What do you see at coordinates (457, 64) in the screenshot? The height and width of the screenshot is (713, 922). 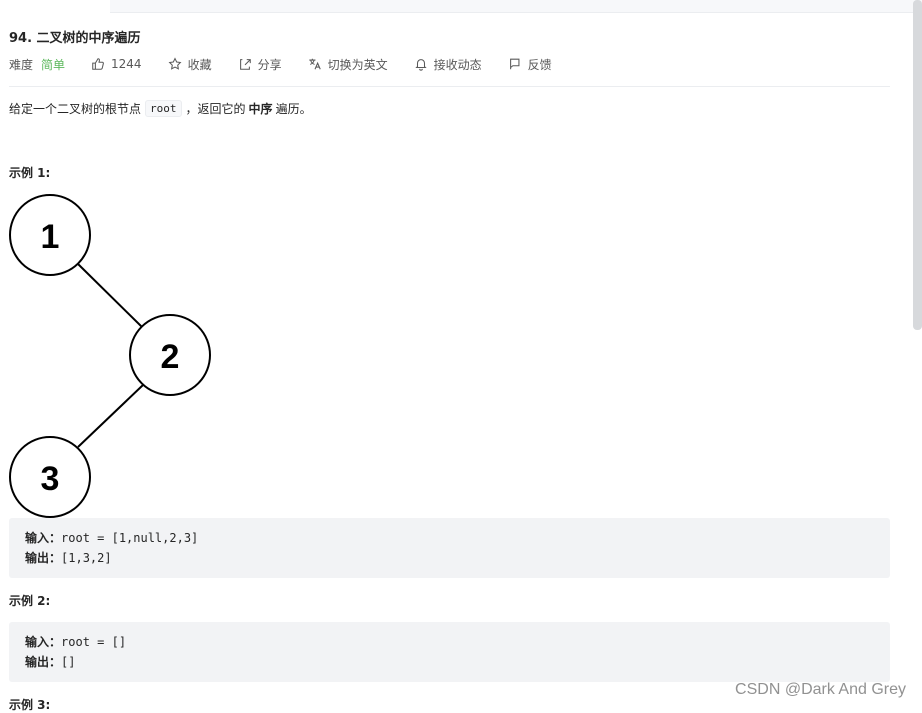 I see `subscribe-label: 接收动态` at bounding box center [457, 64].